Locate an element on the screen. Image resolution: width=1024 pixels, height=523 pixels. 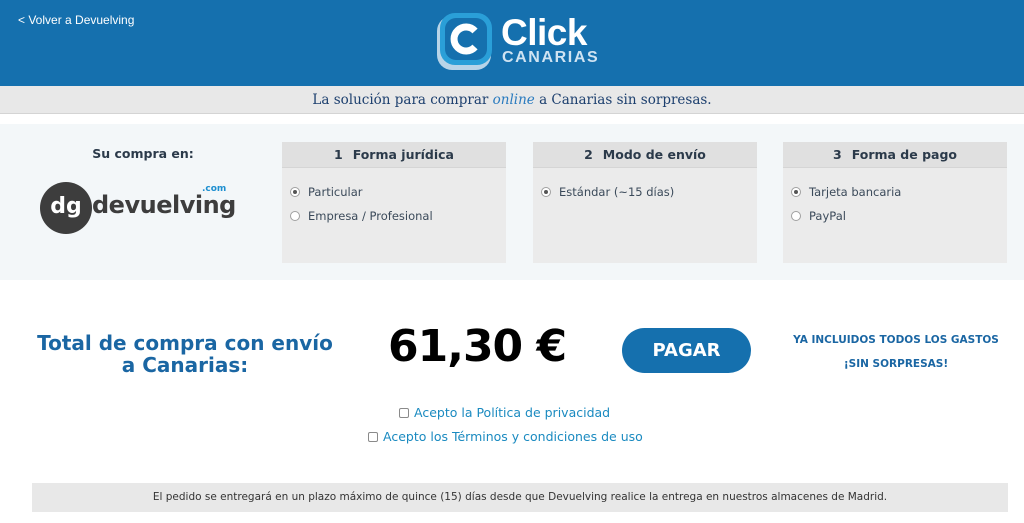
privacy-policy-link: Acepto la Política de privacidad is located at coordinates (512, 412).